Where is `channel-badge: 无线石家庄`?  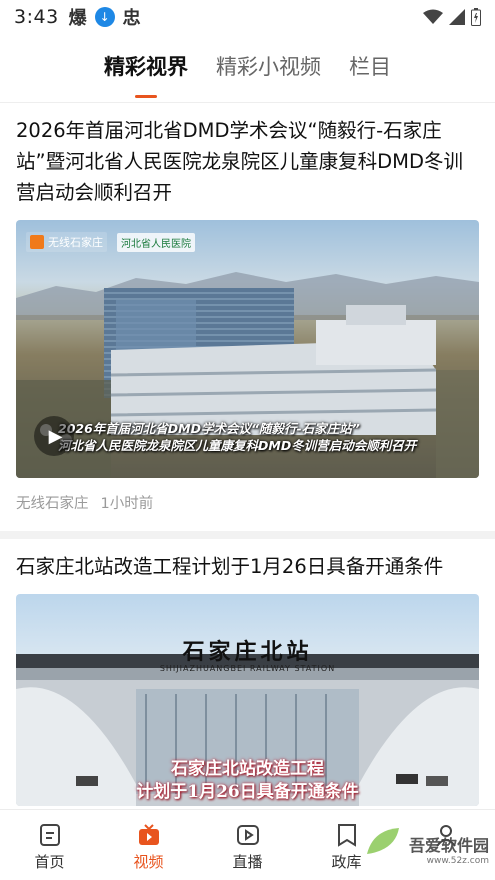
channel-badge: 无线石家庄 is located at coordinates (66, 242).